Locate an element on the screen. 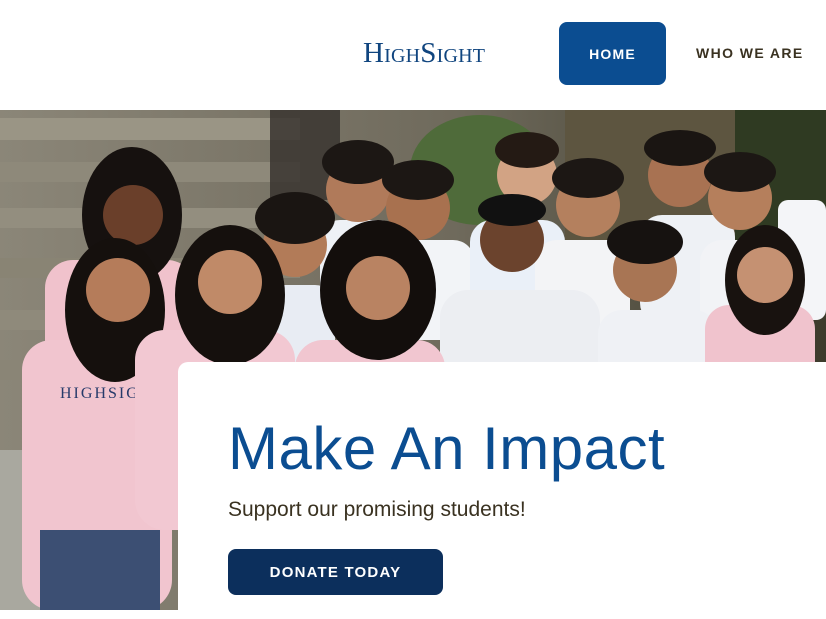 Image resolution: width=826 pixels, height=619 pixels. nav-who-we-are-link: WHO WE ARE is located at coordinates (750, 53).